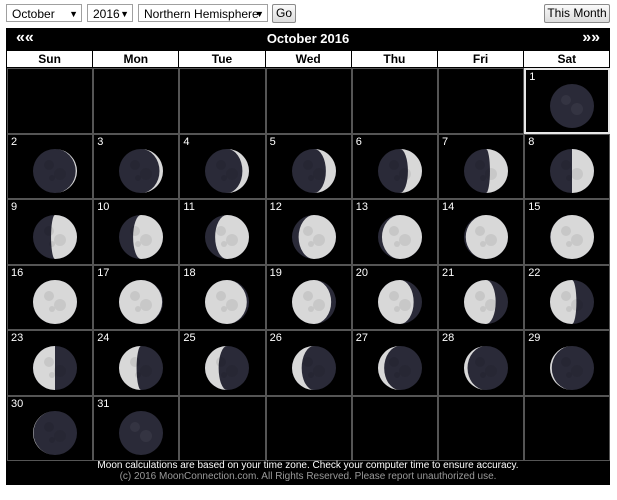 The image size is (617, 500). Describe the element at coordinates (186, 141) in the screenshot. I see `day-number: 4` at that location.